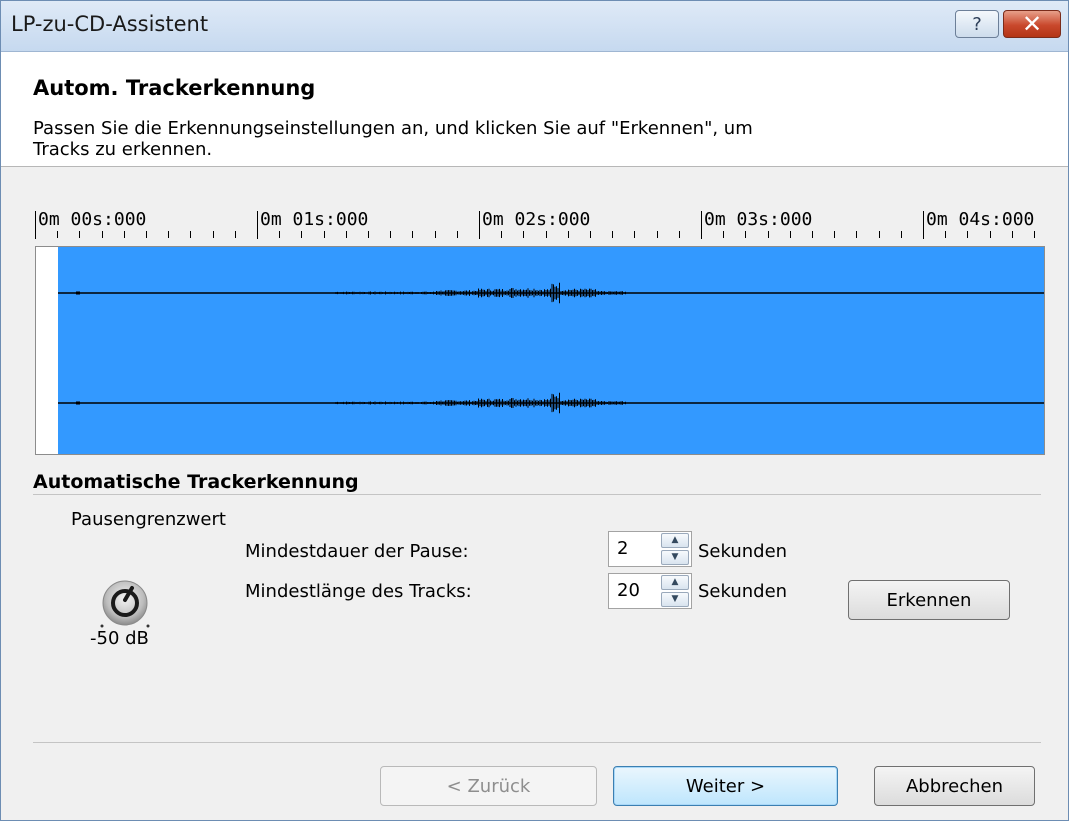 This screenshot has height=821, width=1069. I want to click on cancel-button: Abbrechen, so click(954, 786).